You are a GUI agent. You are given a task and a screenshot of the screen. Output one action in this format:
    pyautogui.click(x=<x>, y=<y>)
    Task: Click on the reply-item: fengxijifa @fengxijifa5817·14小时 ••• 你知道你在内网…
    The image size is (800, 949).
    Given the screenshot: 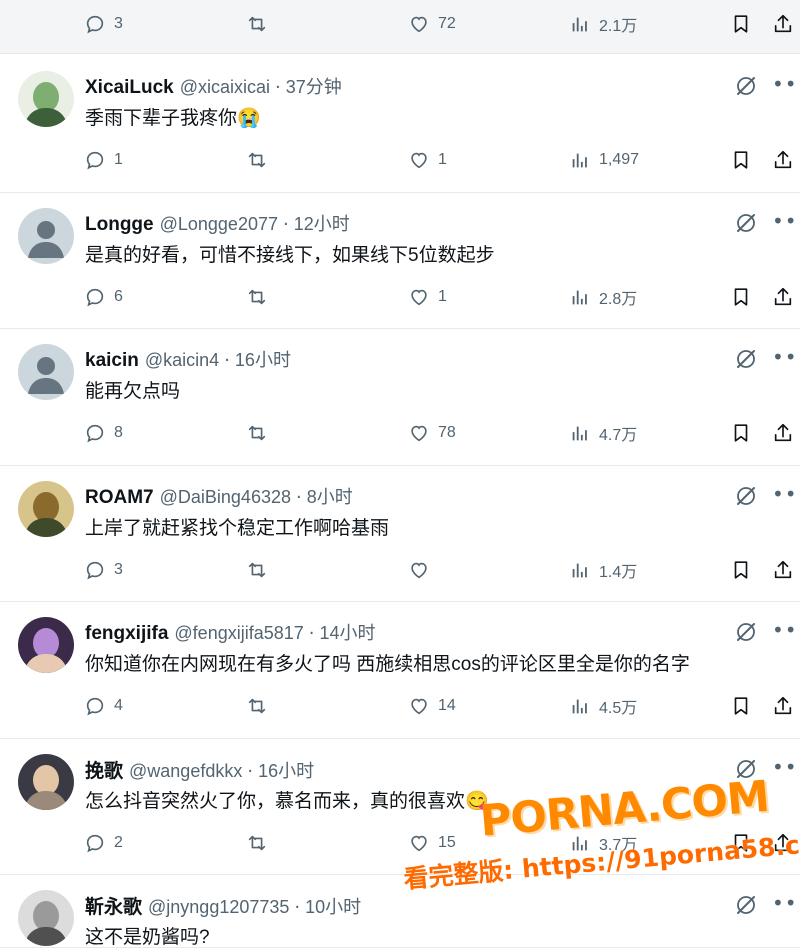 What is the action you would take?
    pyautogui.click(x=400, y=670)
    